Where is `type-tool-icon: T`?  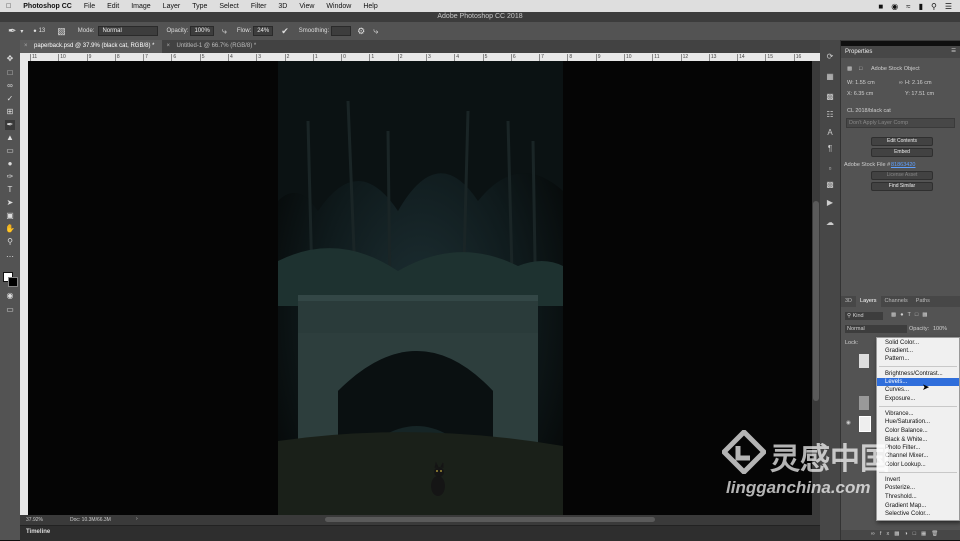
type-tool-icon: T is located at coordinates (10, 190).